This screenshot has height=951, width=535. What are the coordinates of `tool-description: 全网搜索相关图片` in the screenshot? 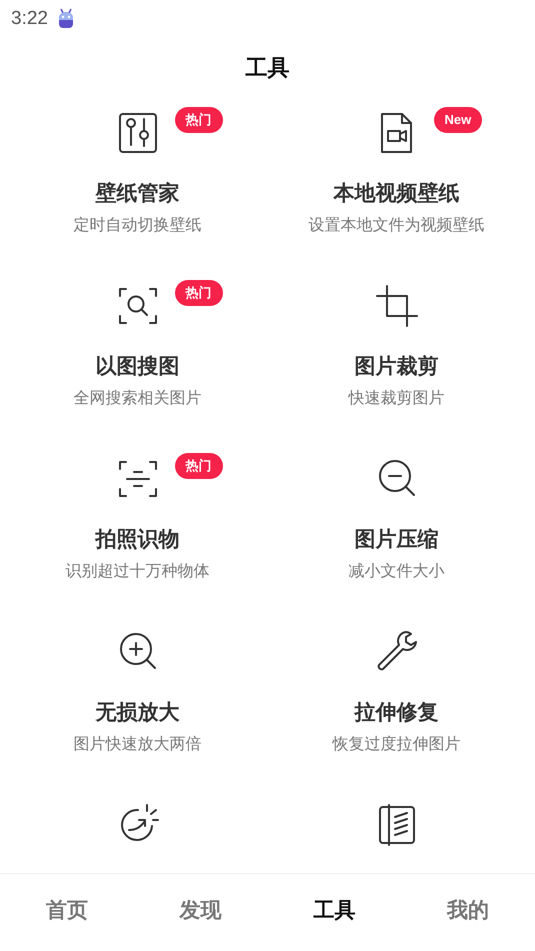 It's located at (138, 398).